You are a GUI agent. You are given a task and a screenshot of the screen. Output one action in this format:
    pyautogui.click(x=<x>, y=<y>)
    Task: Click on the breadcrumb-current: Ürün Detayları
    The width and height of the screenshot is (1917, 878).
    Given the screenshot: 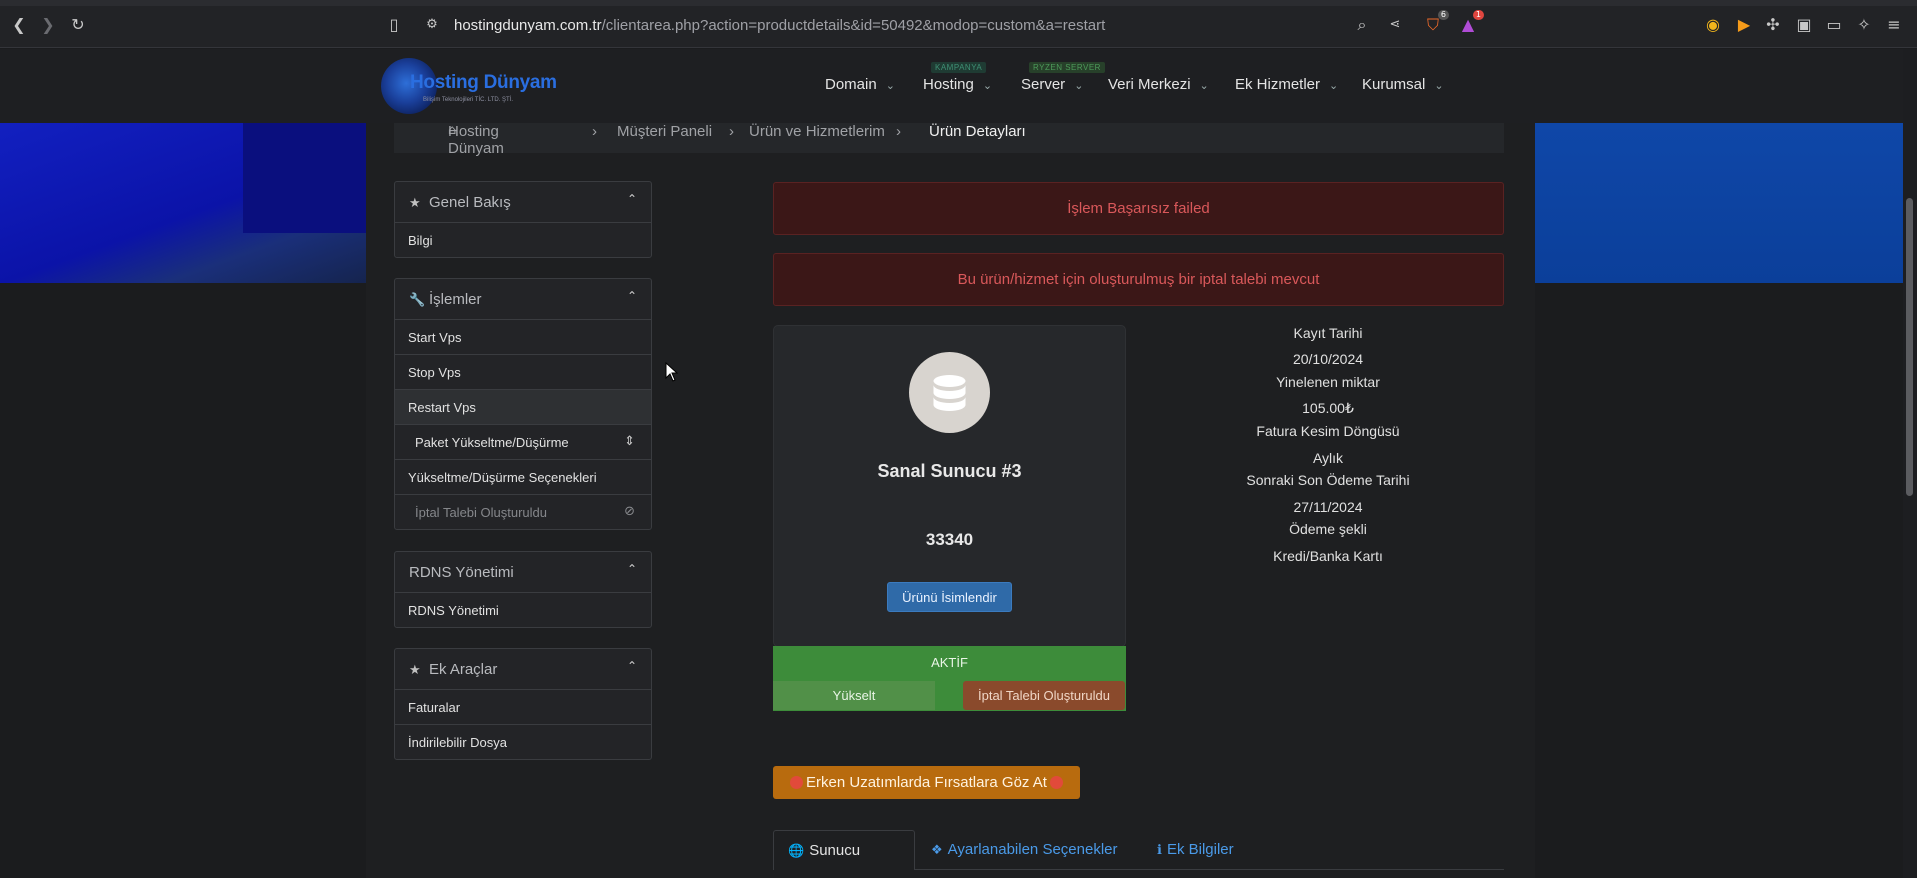 What is the action you would take?
    pyautogui.click(x=977, y=131)
    